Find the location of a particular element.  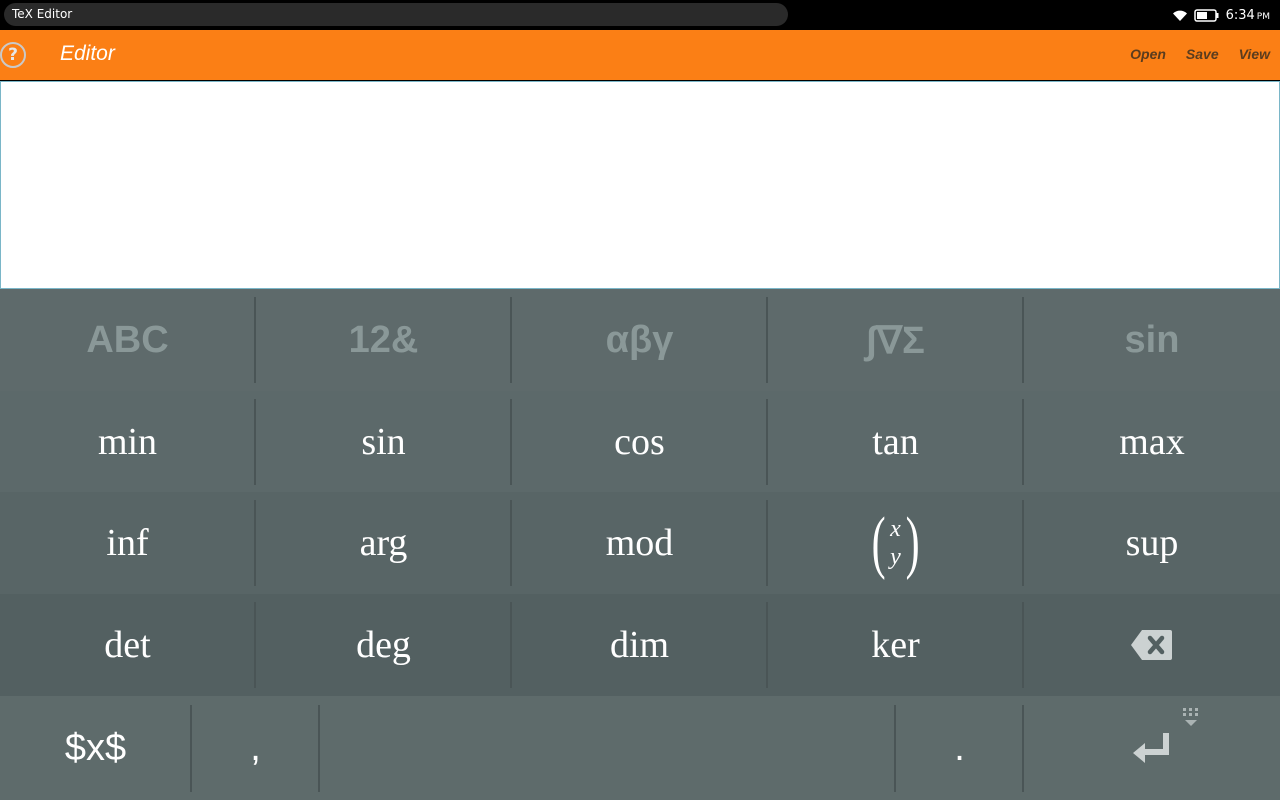

key-inf: inf is located at coordinates (127, 543).